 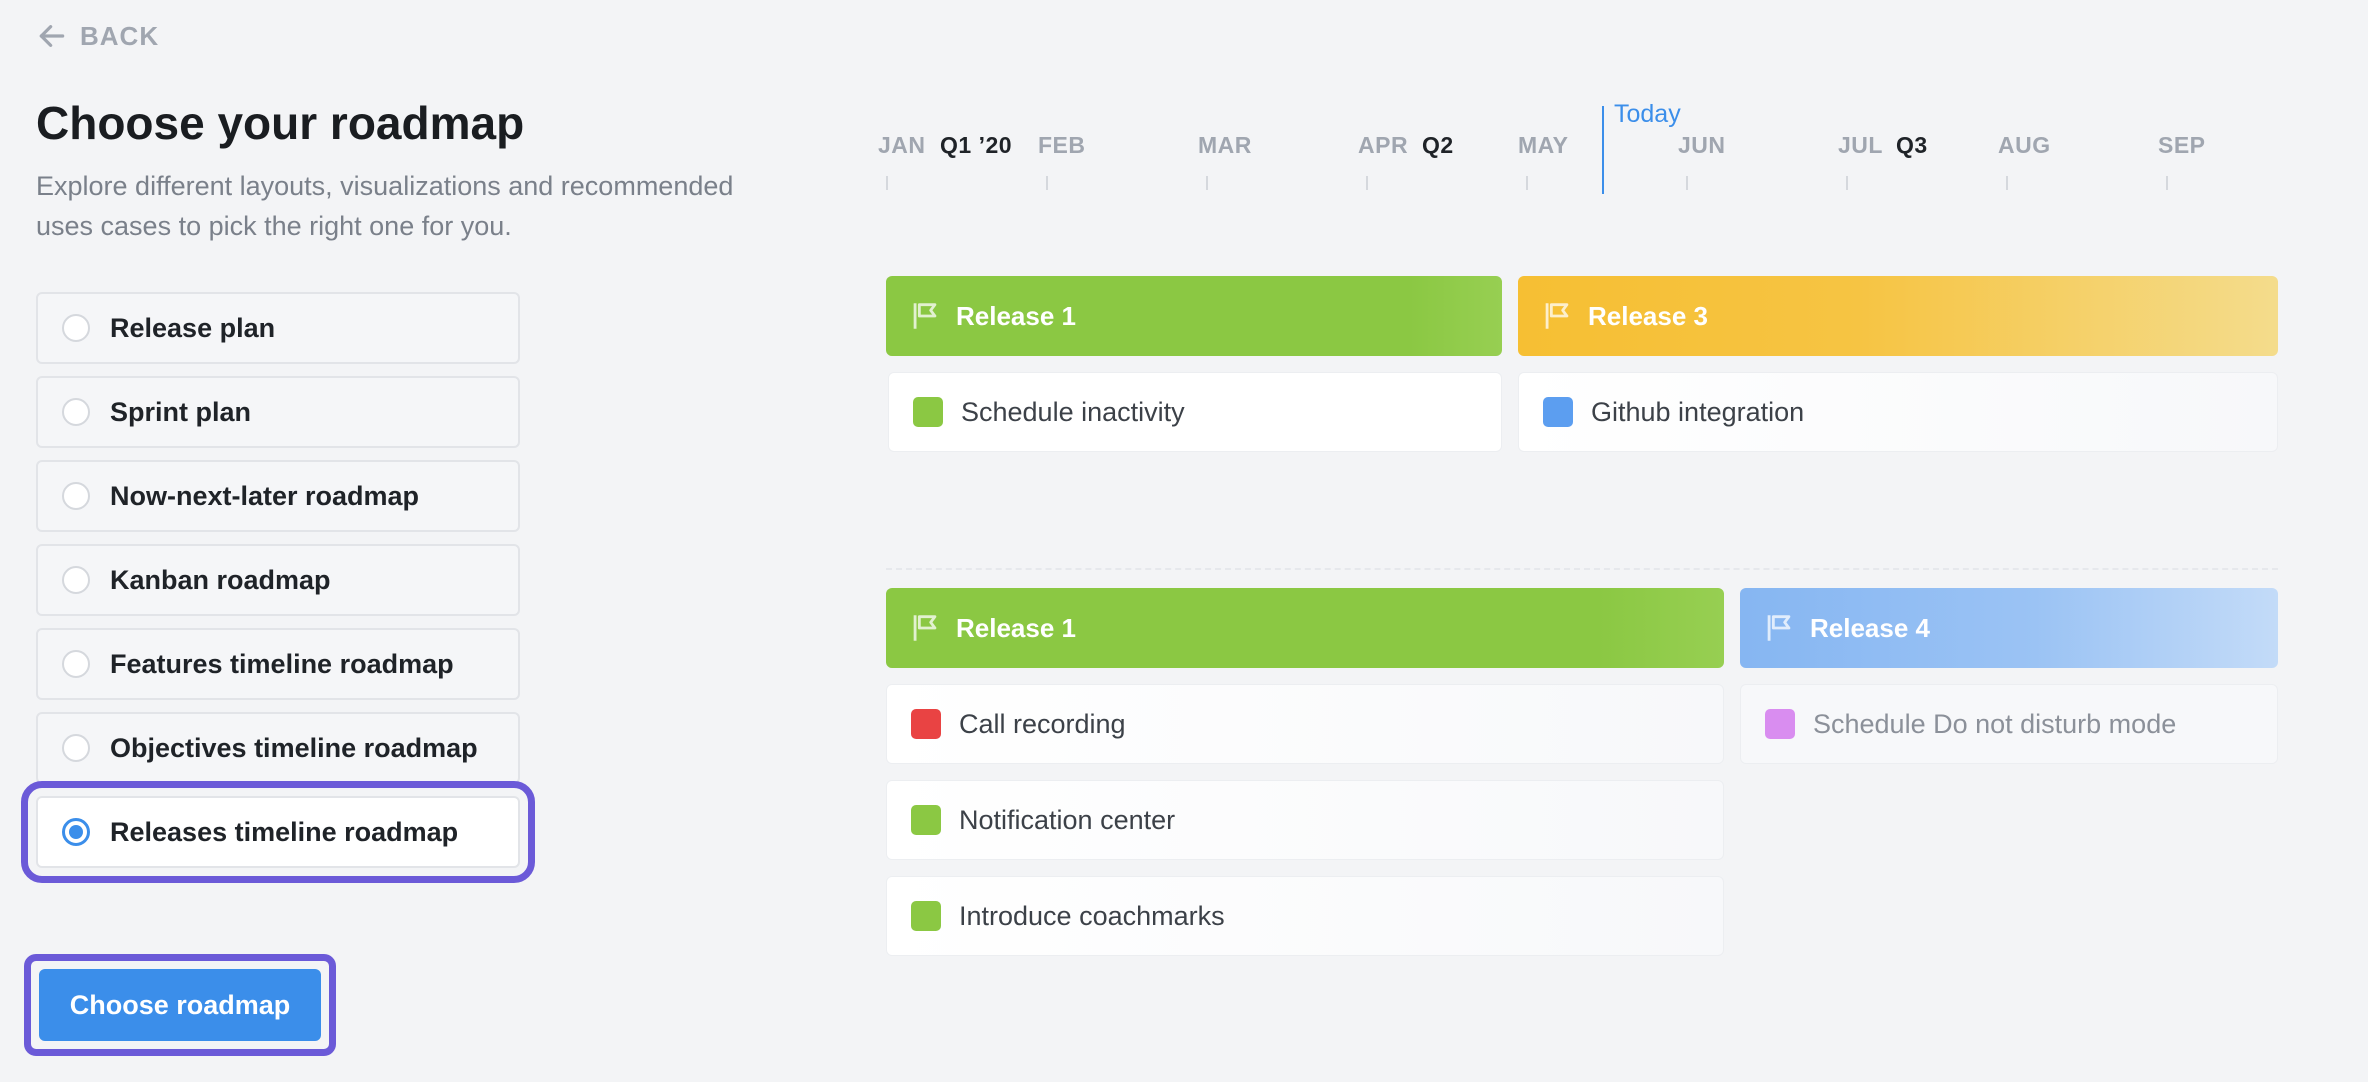 I want to click on quarter-label: Q3, so click(x=1912, y=145).